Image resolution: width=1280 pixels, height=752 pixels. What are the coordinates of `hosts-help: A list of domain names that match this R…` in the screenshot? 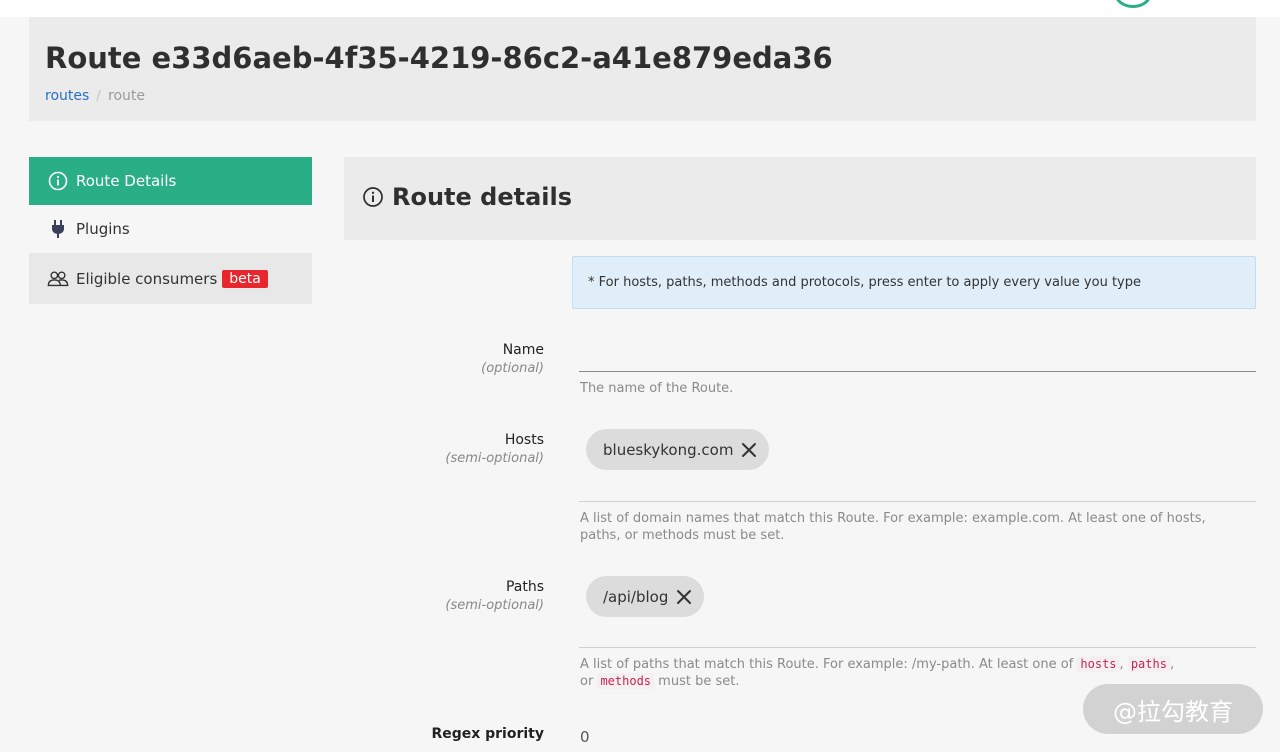 It's located at (893, 527).